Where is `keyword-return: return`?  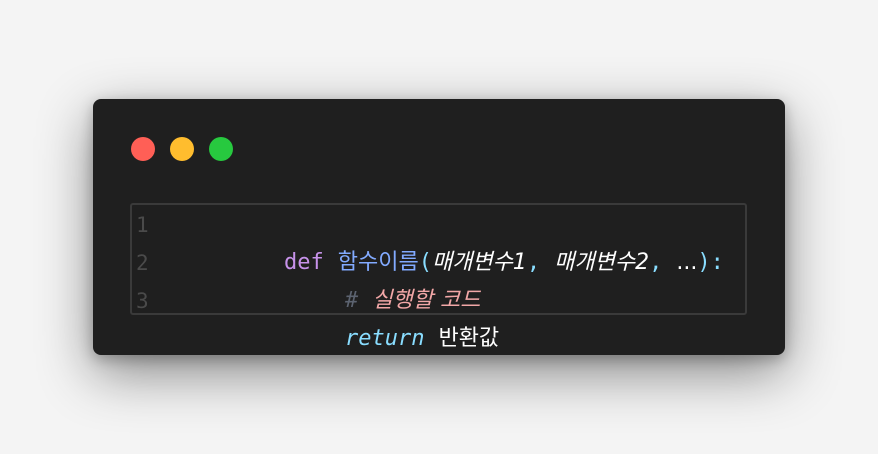 keyword-return: return is located at coordinates (384, 338).